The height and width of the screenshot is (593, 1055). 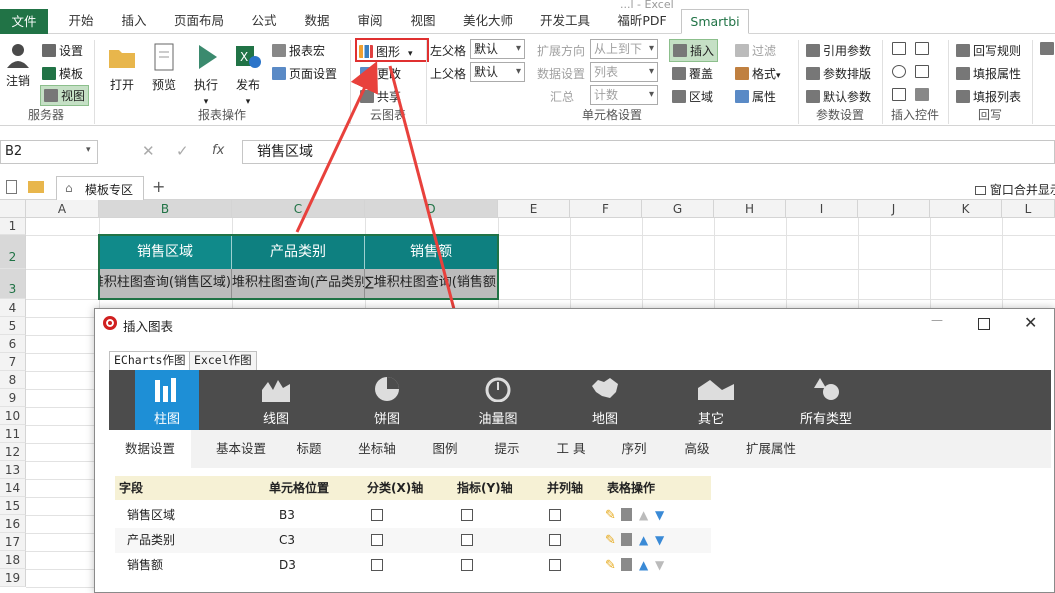 What do you see at coordinates (984, 324) in the screenshot?
I see `maximize-icon` at bounding box center [984, 324].